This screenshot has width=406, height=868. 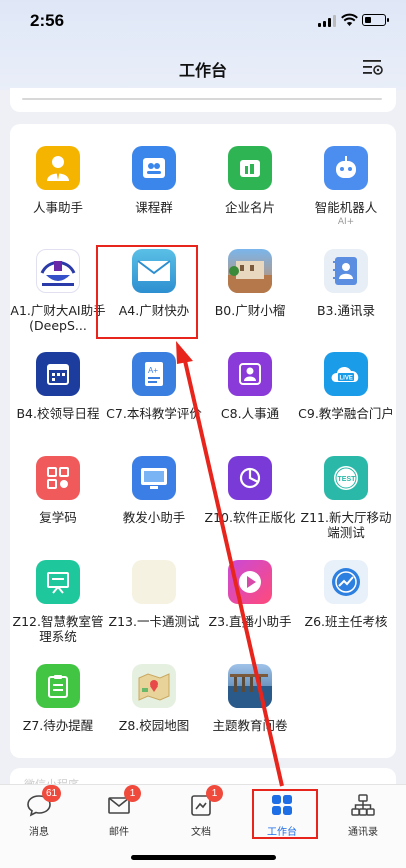 What do you see at coordinates (203, 857) in the screenshot?
I see `home-indicator` at bounding box center [203, 857].